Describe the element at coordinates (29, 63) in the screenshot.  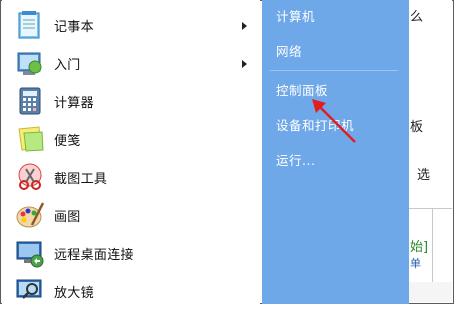
I see `getting-started-icon` at that location.